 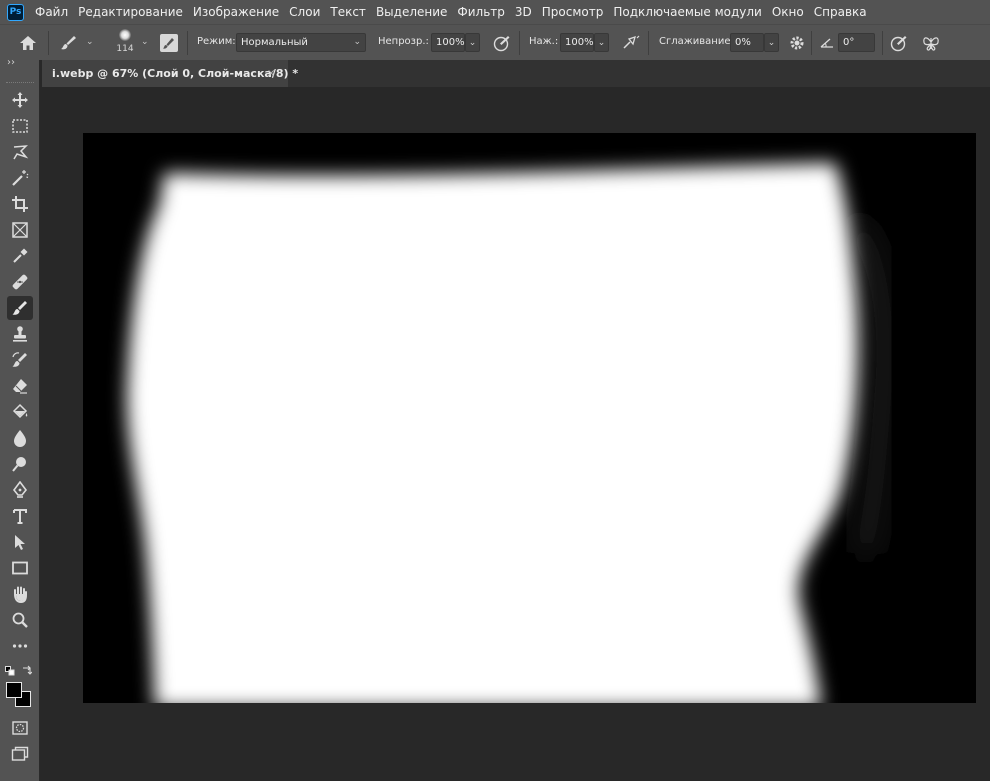 I want to click on size-pressure-icon, so click(x=899, y=43).